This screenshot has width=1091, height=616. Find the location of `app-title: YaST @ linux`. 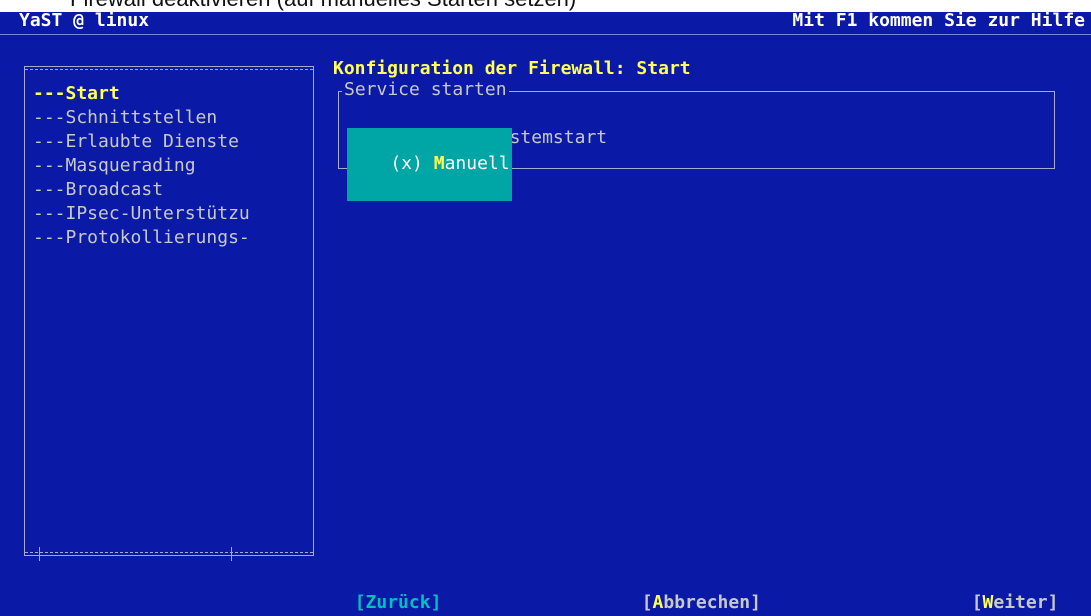

app-title: YaST @ linux is located at coordinates (84, 20).